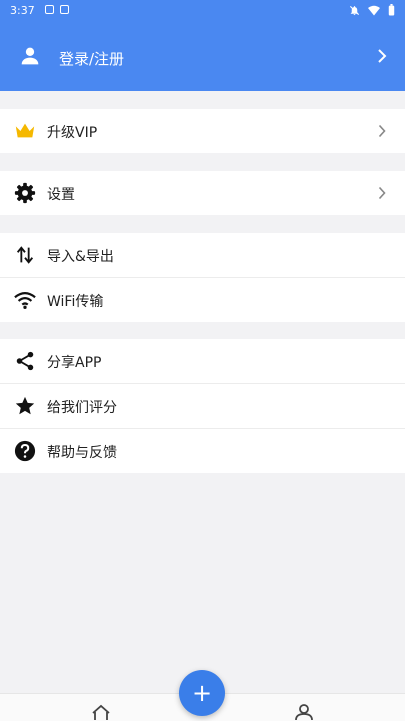  I want to click on share-icon, so click(25, 361).